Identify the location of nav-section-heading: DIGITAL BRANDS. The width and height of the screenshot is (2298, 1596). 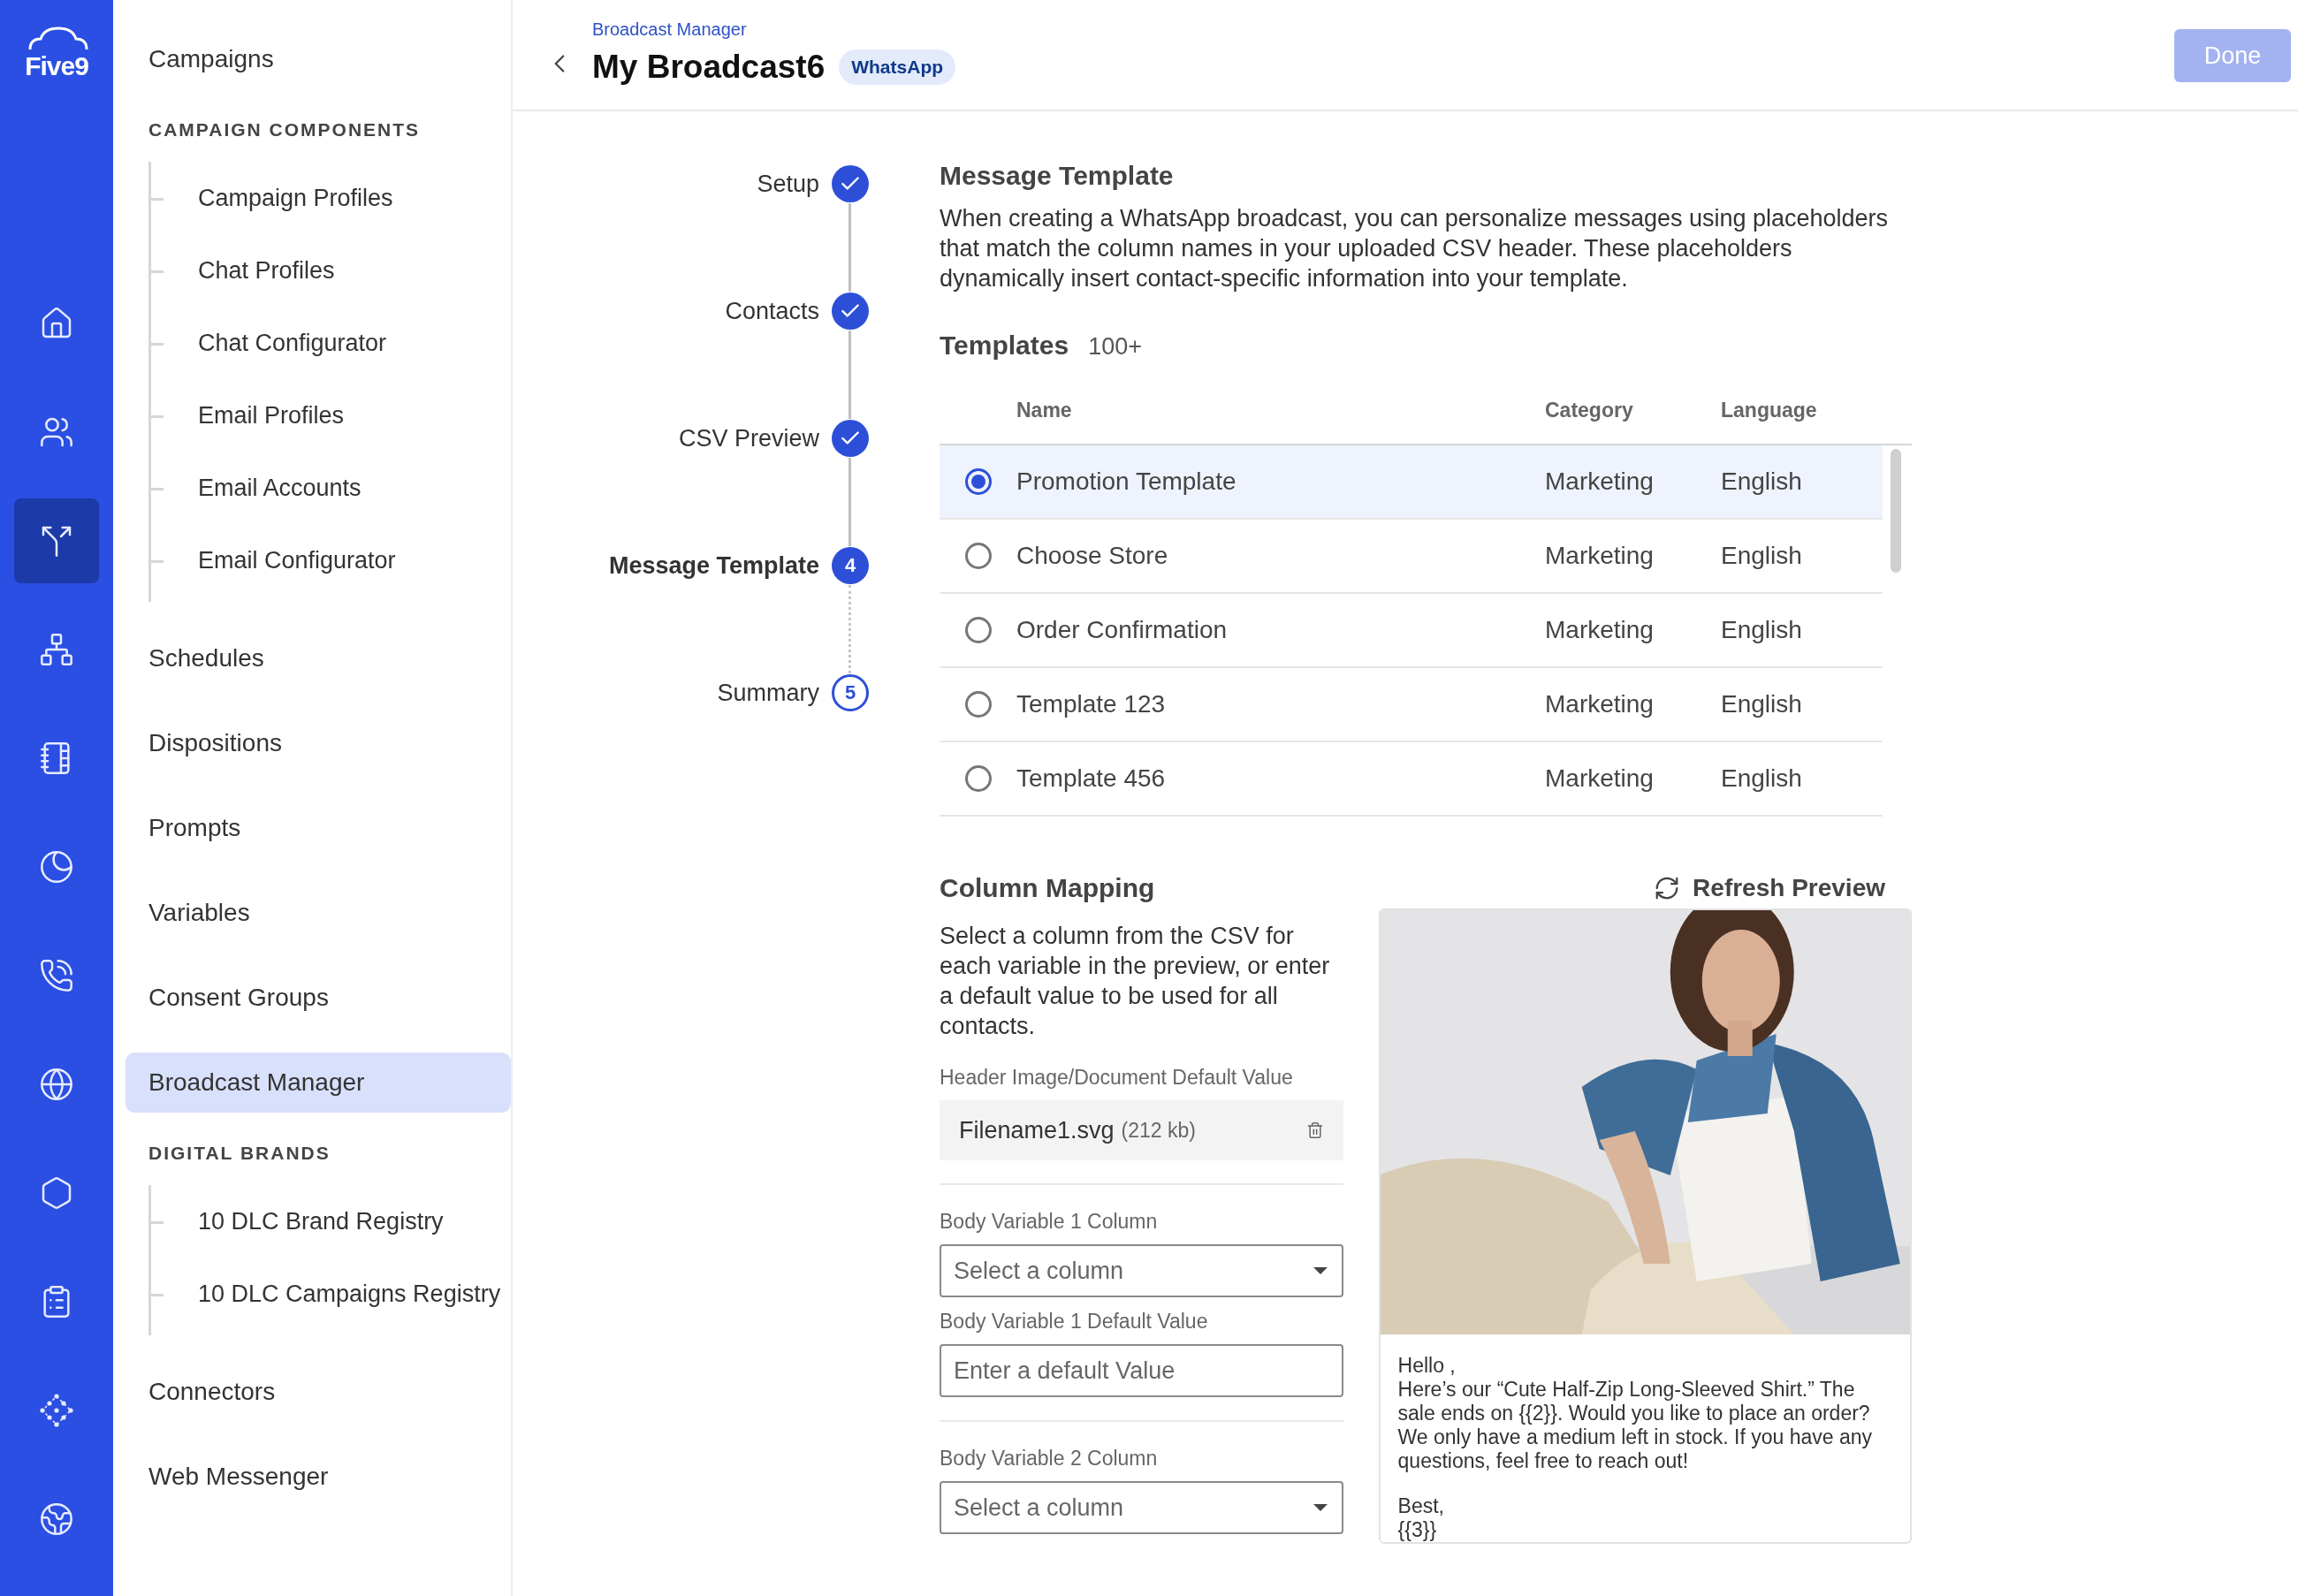
(239, 1153).